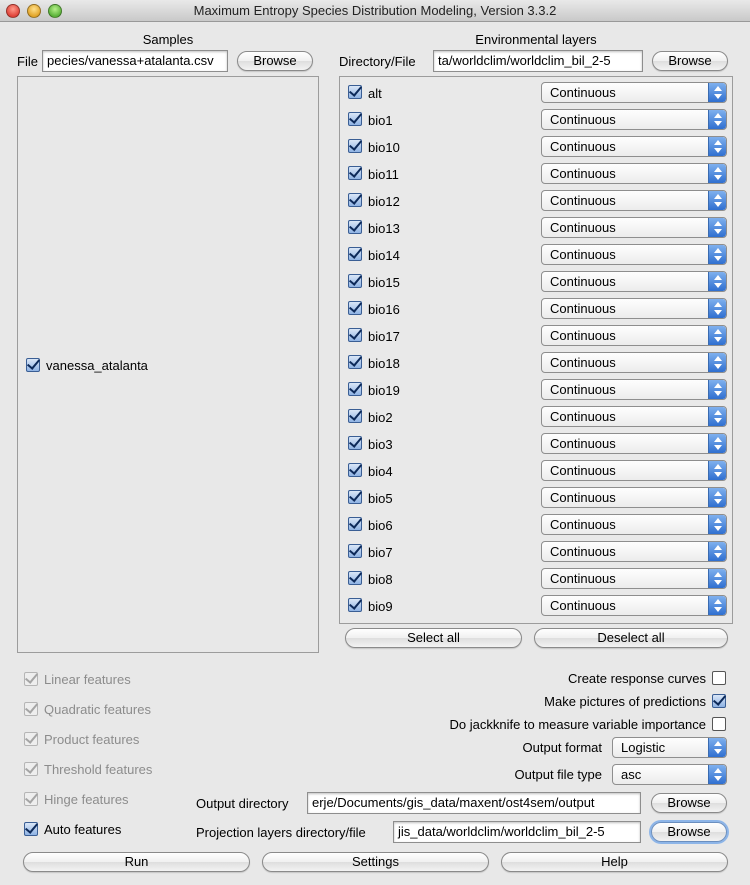 The height and width of the screenshot is (885, 750). I want to click on layer-row-bio1: bio1 Continuous, so click(535, 121).